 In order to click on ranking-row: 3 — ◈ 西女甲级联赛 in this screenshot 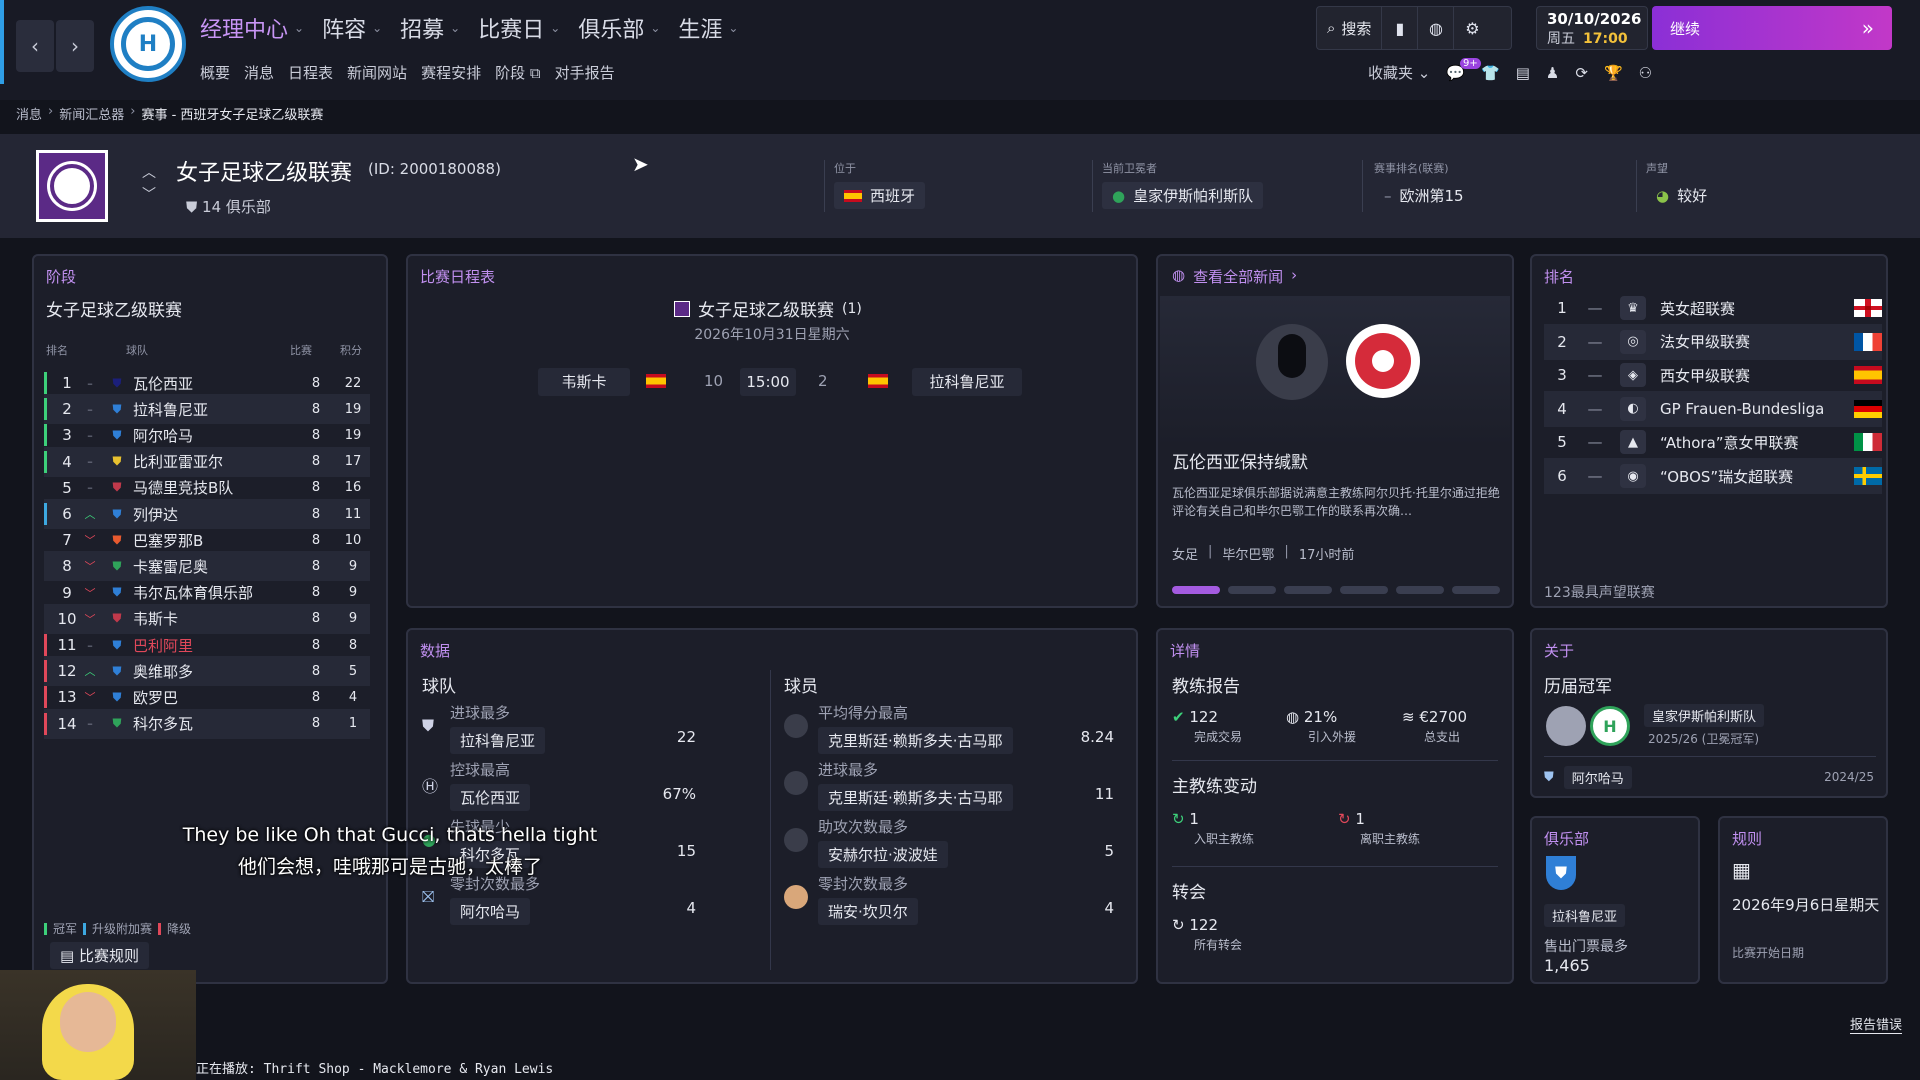, I will do `click(1713, 375)`.